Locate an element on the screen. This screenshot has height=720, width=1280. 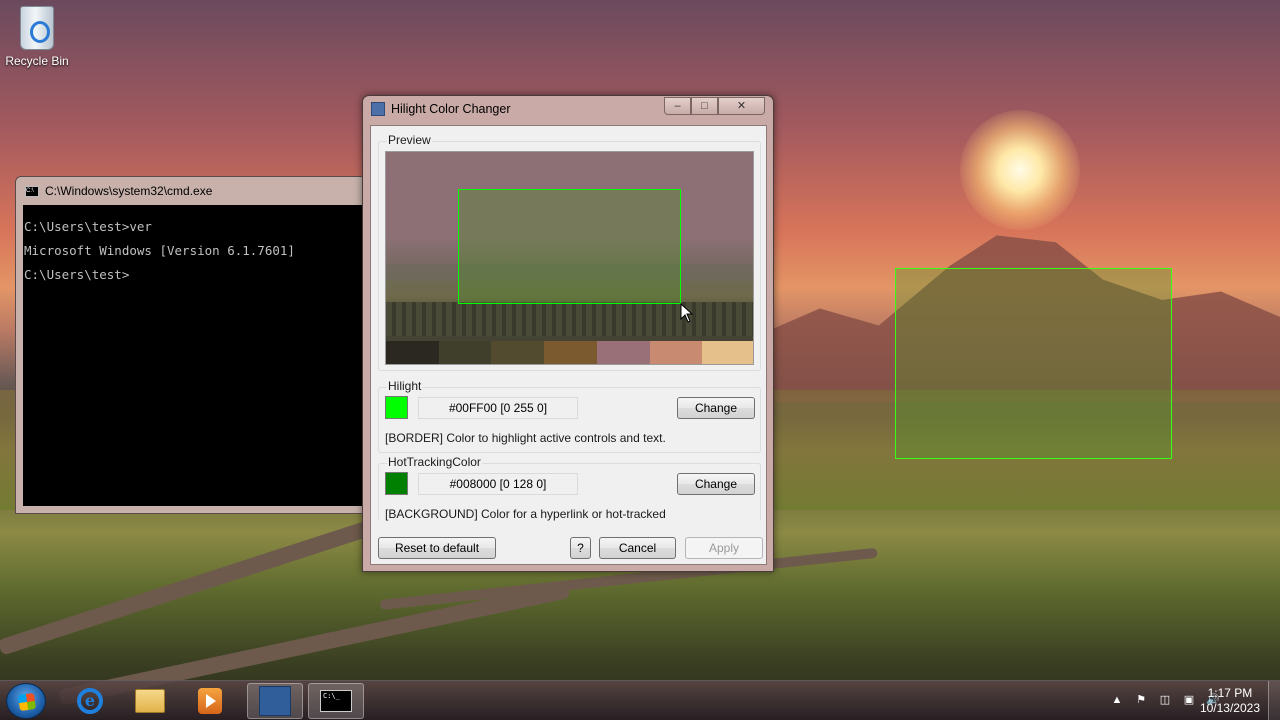
hot-tracking-row: #008000 [0 128 0] is located at coordinates (481, 483).